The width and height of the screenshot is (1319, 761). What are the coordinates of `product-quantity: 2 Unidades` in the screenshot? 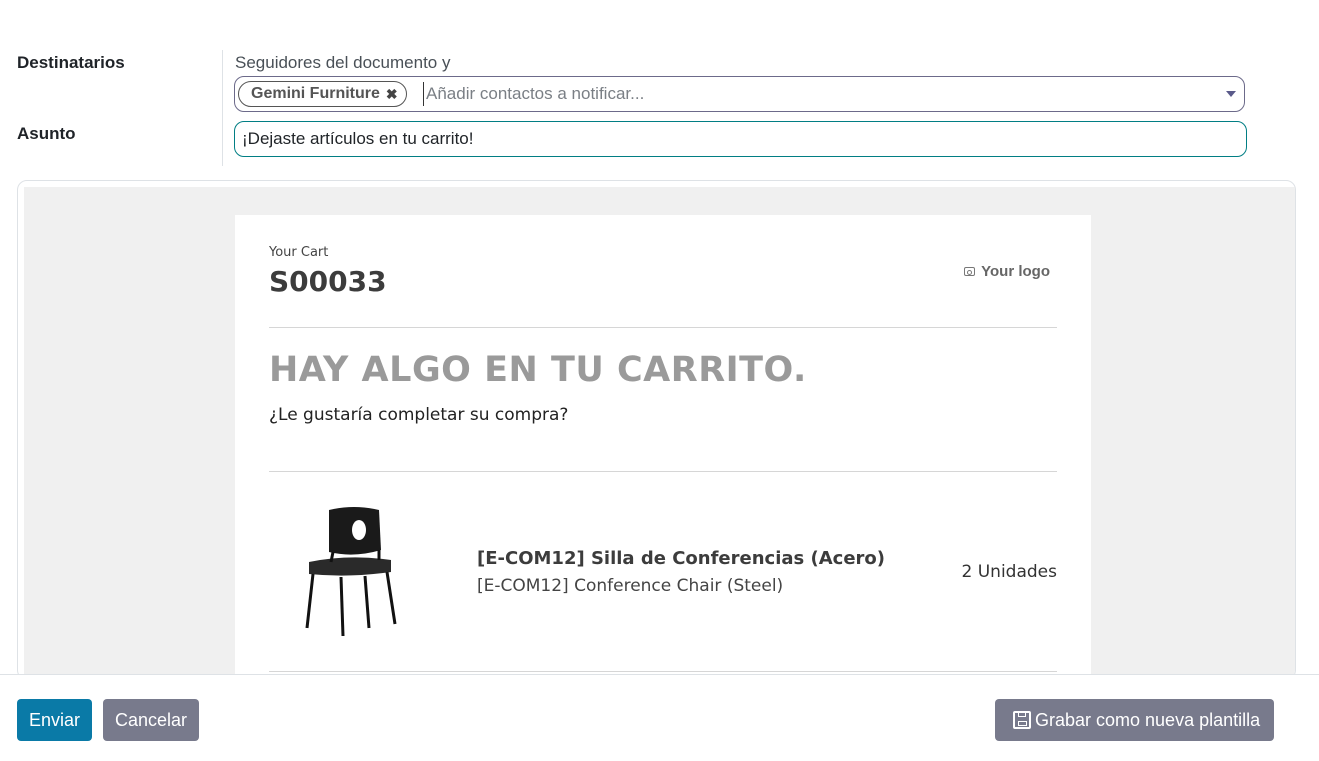 It's located at (1009, 572).